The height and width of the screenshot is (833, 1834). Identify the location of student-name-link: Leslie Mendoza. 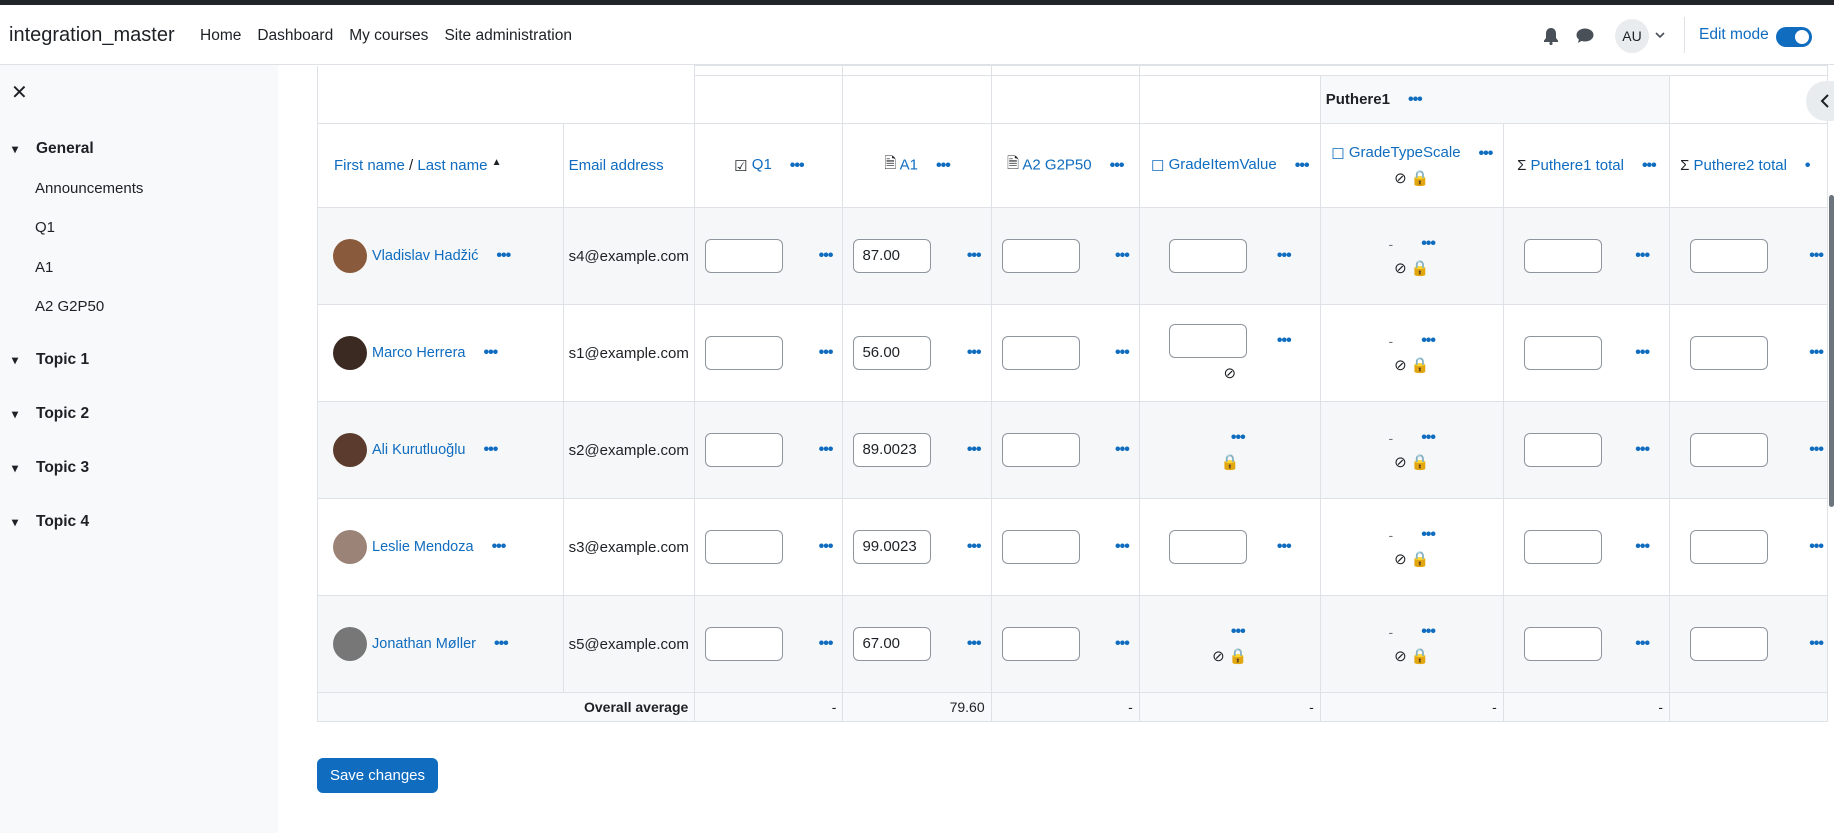
(423, 547).